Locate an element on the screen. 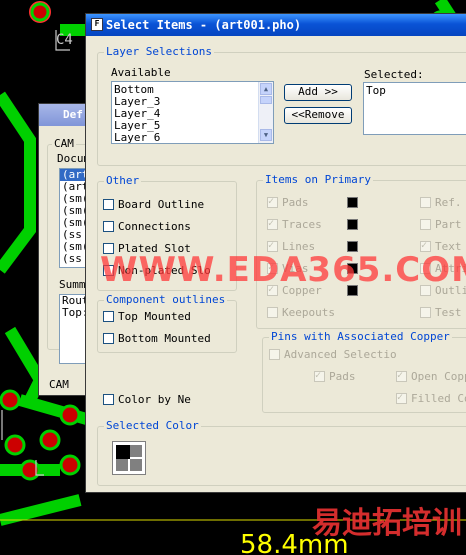  primary-item-checkbox-1-label: Pads is located at coordinates (295, 202).